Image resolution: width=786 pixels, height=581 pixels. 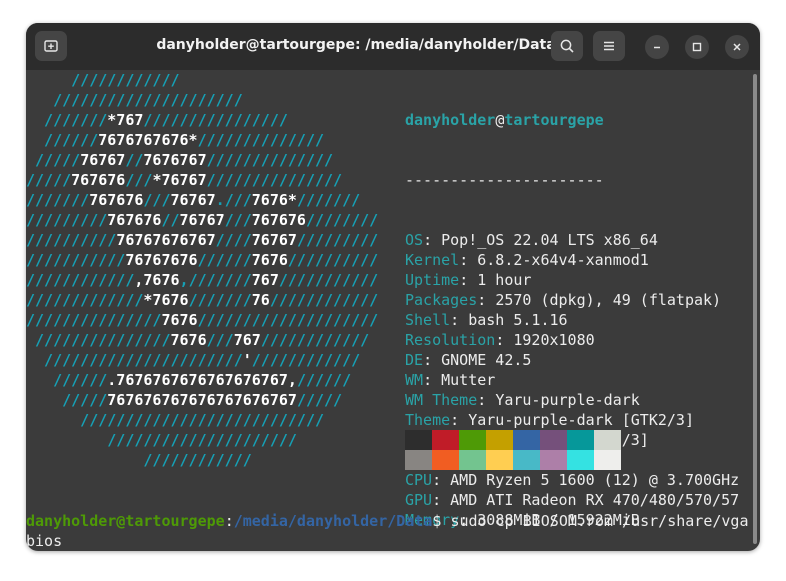 What do you see at coordinates (697, 47) in the screenshot?
I see `maximize-button` at bounding box center [697, 47].